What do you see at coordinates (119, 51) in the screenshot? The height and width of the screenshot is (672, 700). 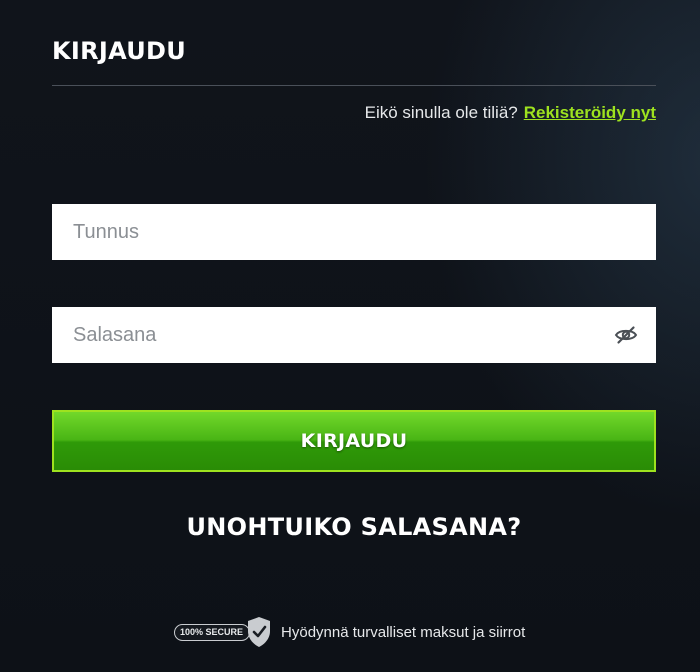 I see `page-title: KIRJAUDU` at bounding box center [119, 51].